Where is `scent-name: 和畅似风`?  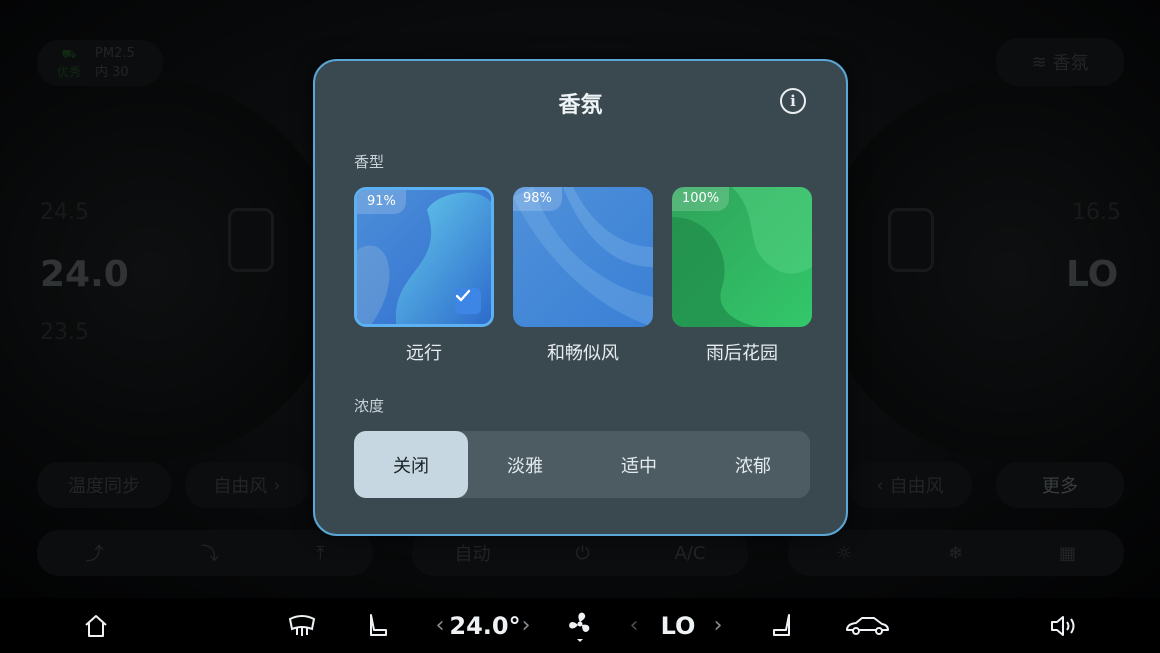
scent-name: 和畅似风 is located at coordinates (583, 353).